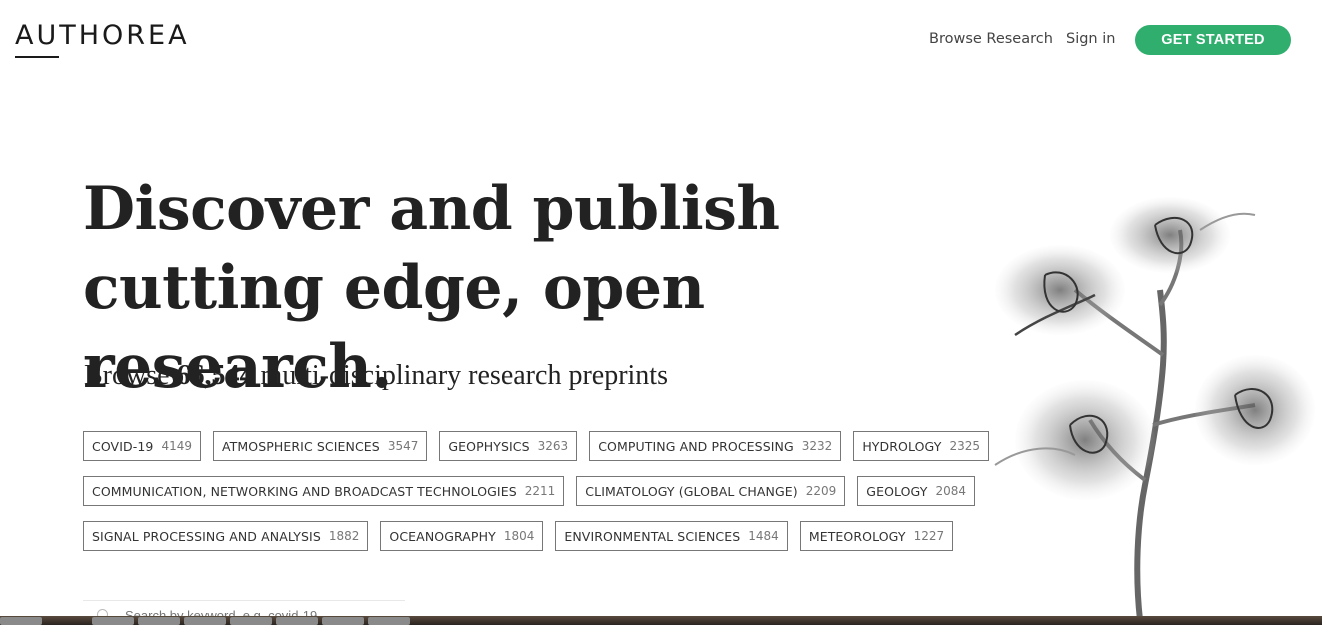 Image resolution: width=1322 pixels, height=625 pixels. I want to click on tag-count: 2084, so click(951, 491).